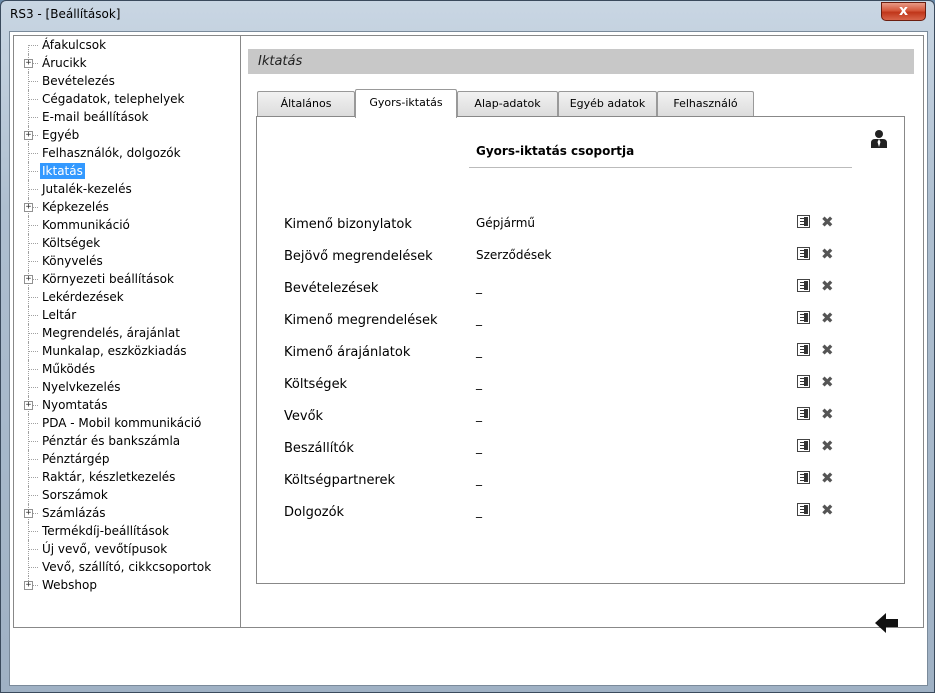 Image resolution: width=935 pixels, height=693 pixels. What do you see at coordinates (69, 585) in the screenshot?
I see `sidebar-item-label: Webshop` at bounding box center [69, 585].